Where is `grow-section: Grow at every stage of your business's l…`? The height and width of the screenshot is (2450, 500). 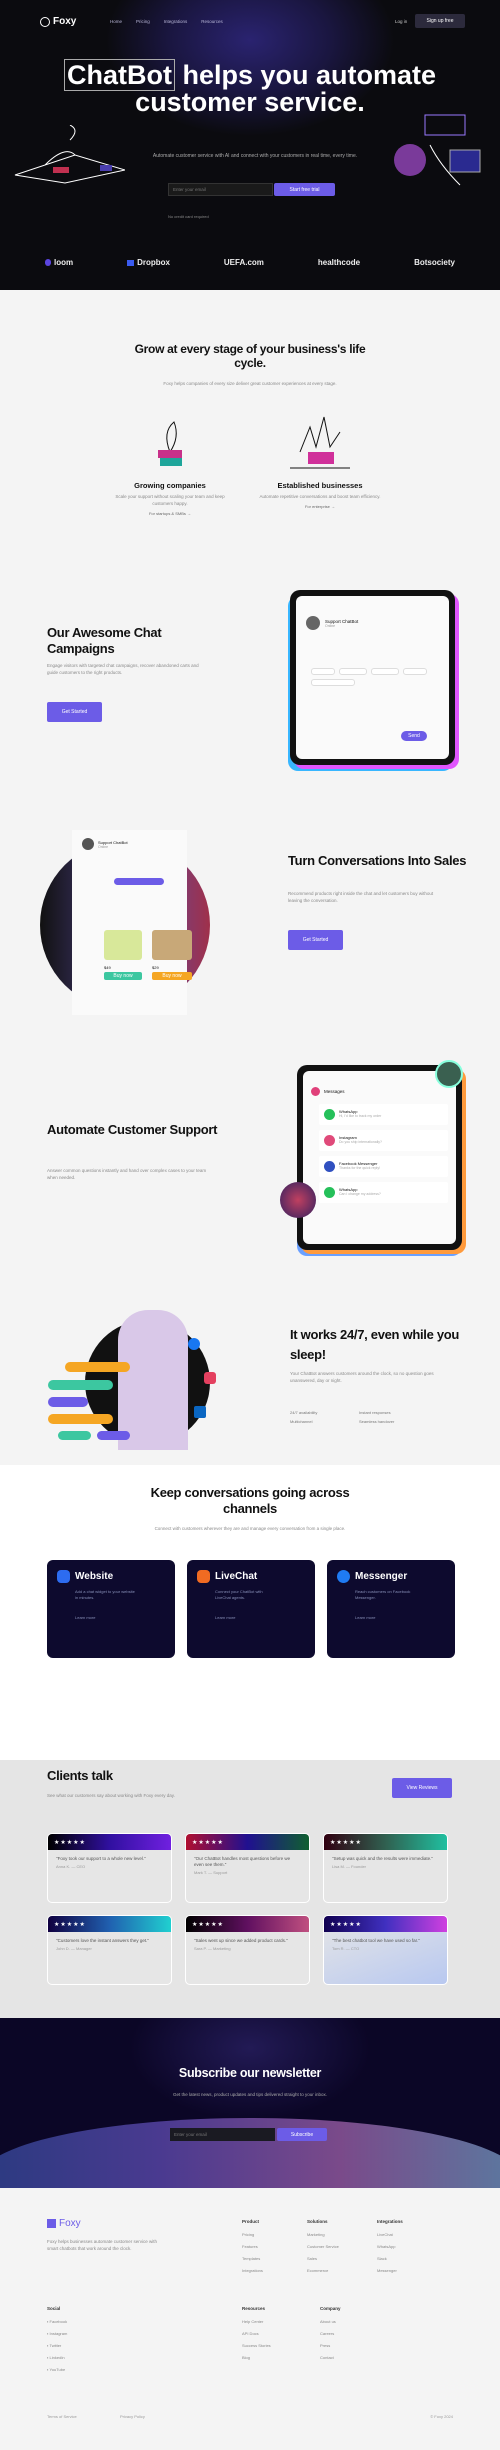 grow-section: Grow at every stage of your business's l… is located at coordinates (250, 440).